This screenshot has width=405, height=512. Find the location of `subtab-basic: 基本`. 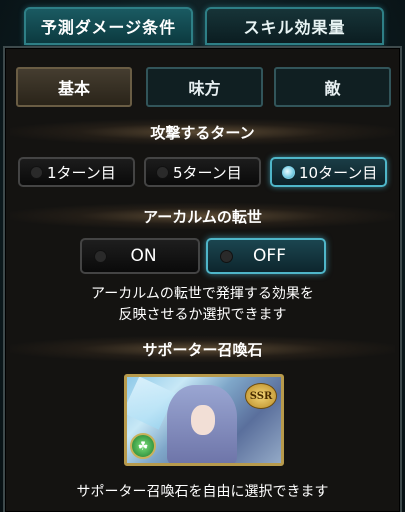

subtab-basic: 基本 is located at coordinates (74, 87).